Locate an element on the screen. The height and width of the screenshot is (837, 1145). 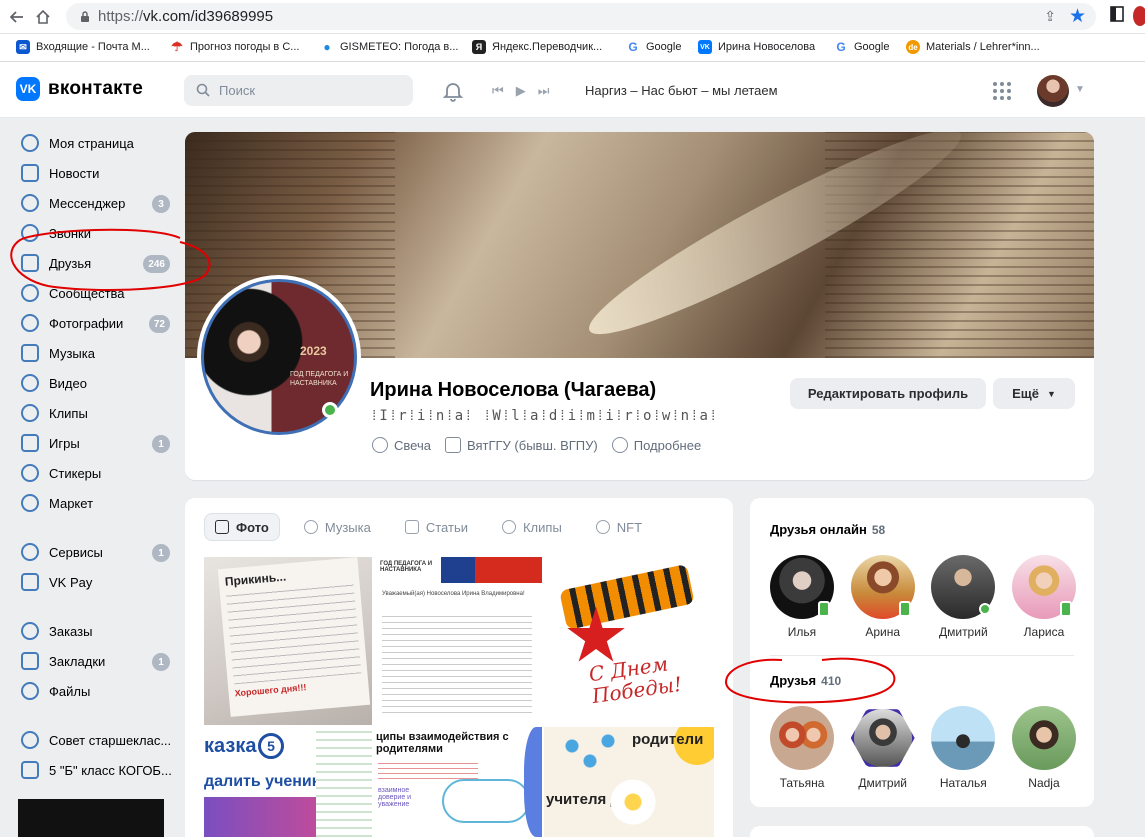
chevron-down-icon: ▼ is located at coordinates (1080, 89).